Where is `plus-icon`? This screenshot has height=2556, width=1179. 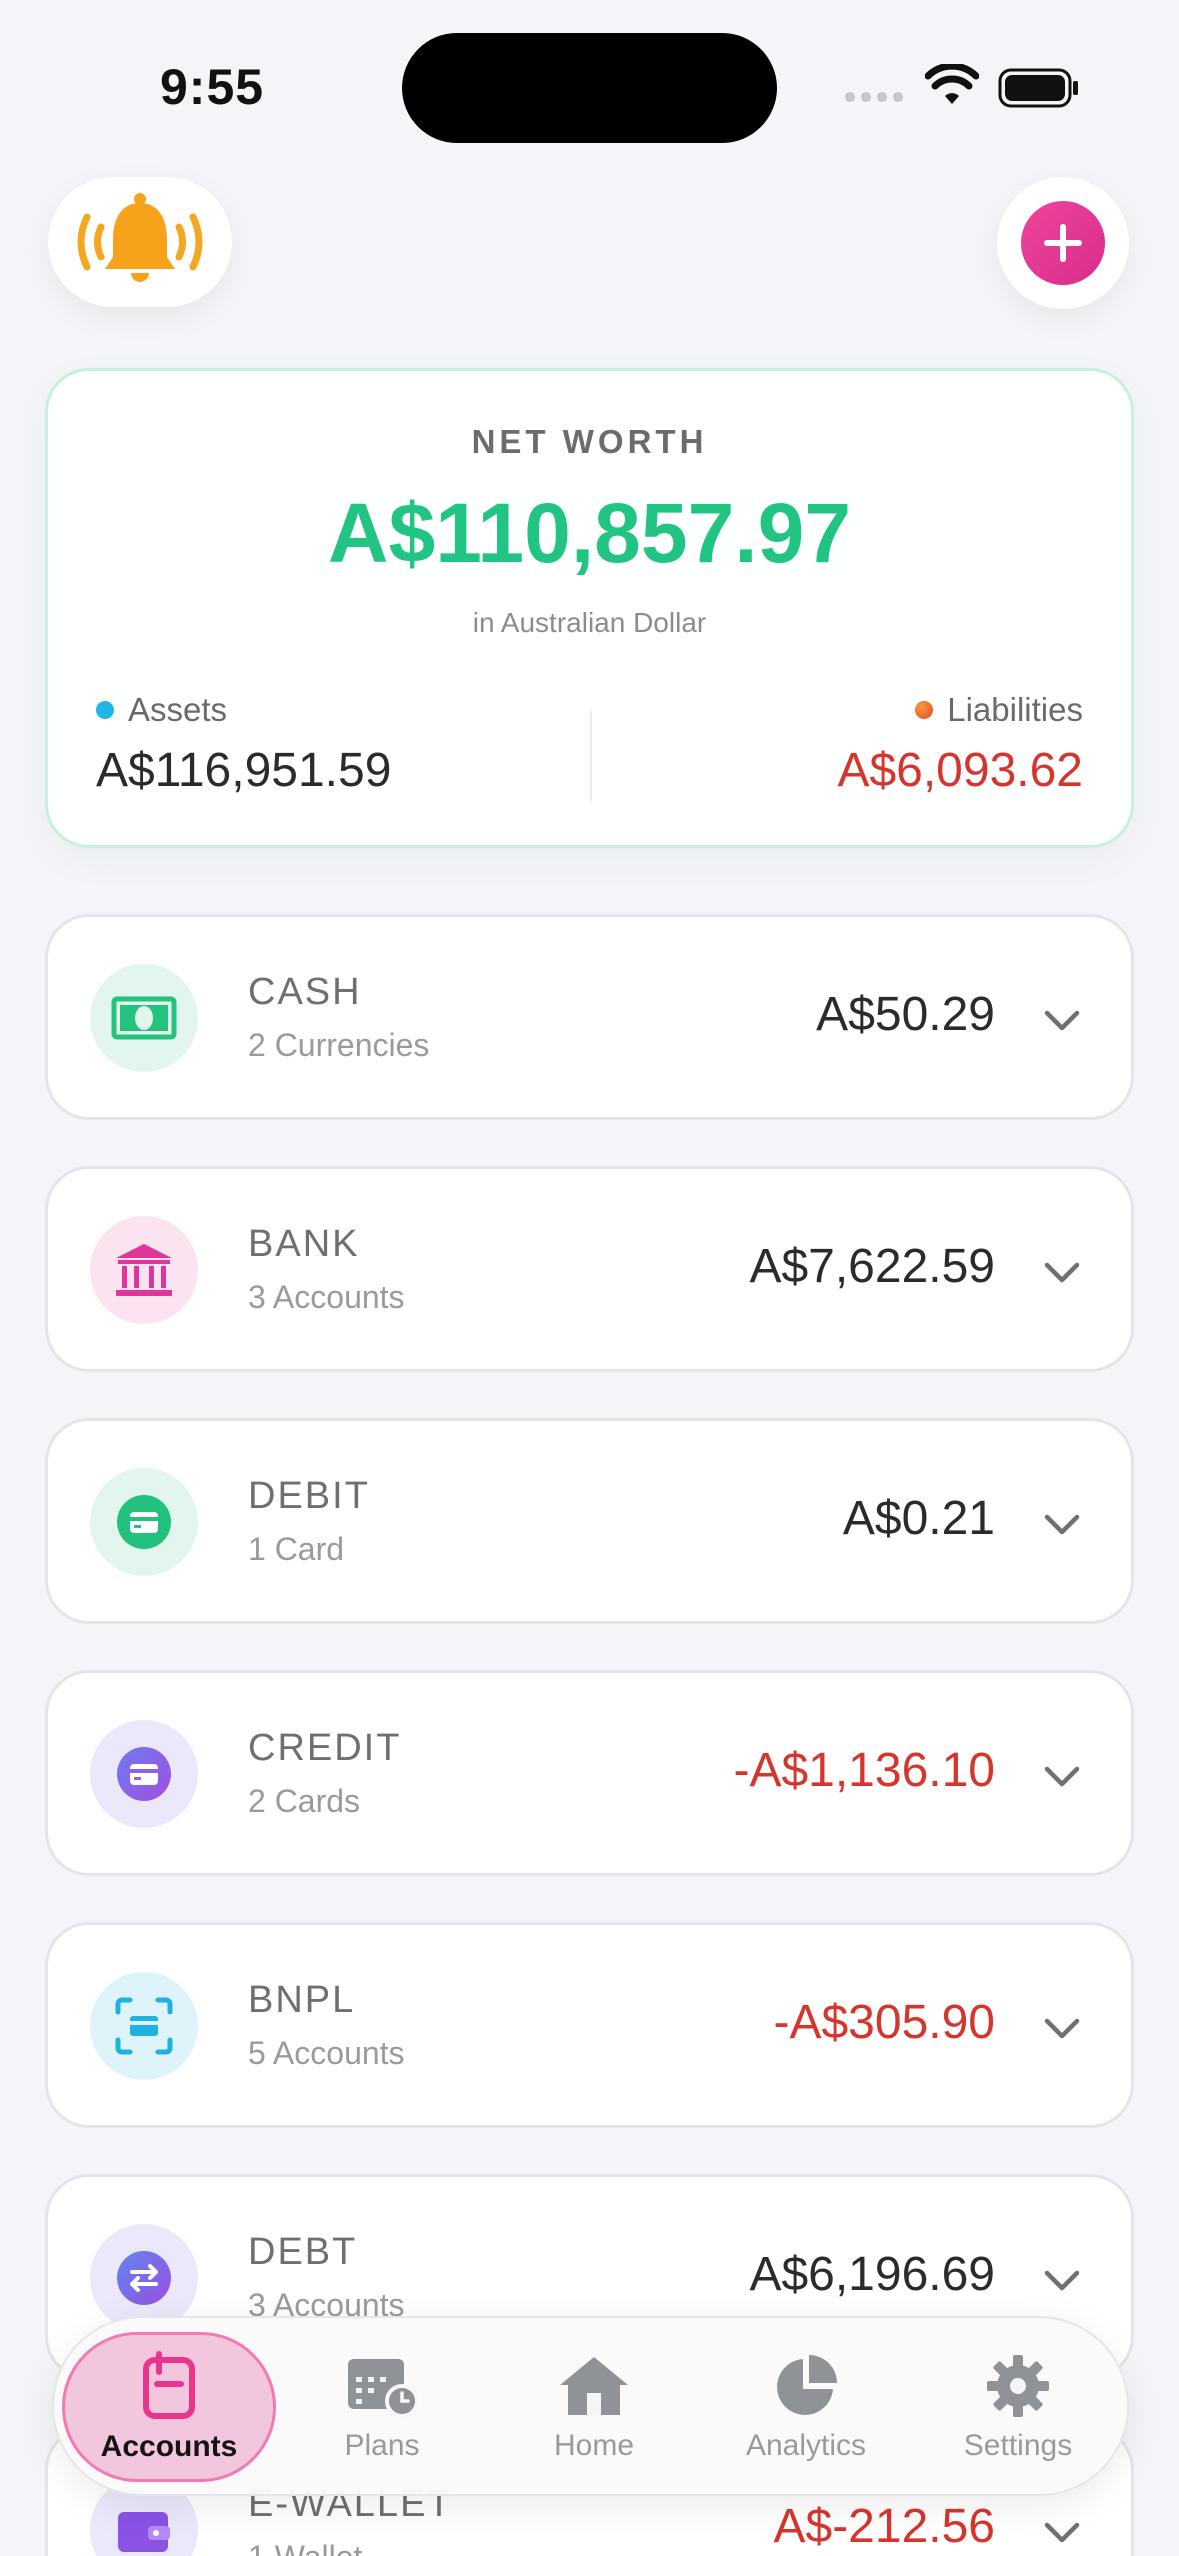 plus-icon is located at coordinates (1063, 243).